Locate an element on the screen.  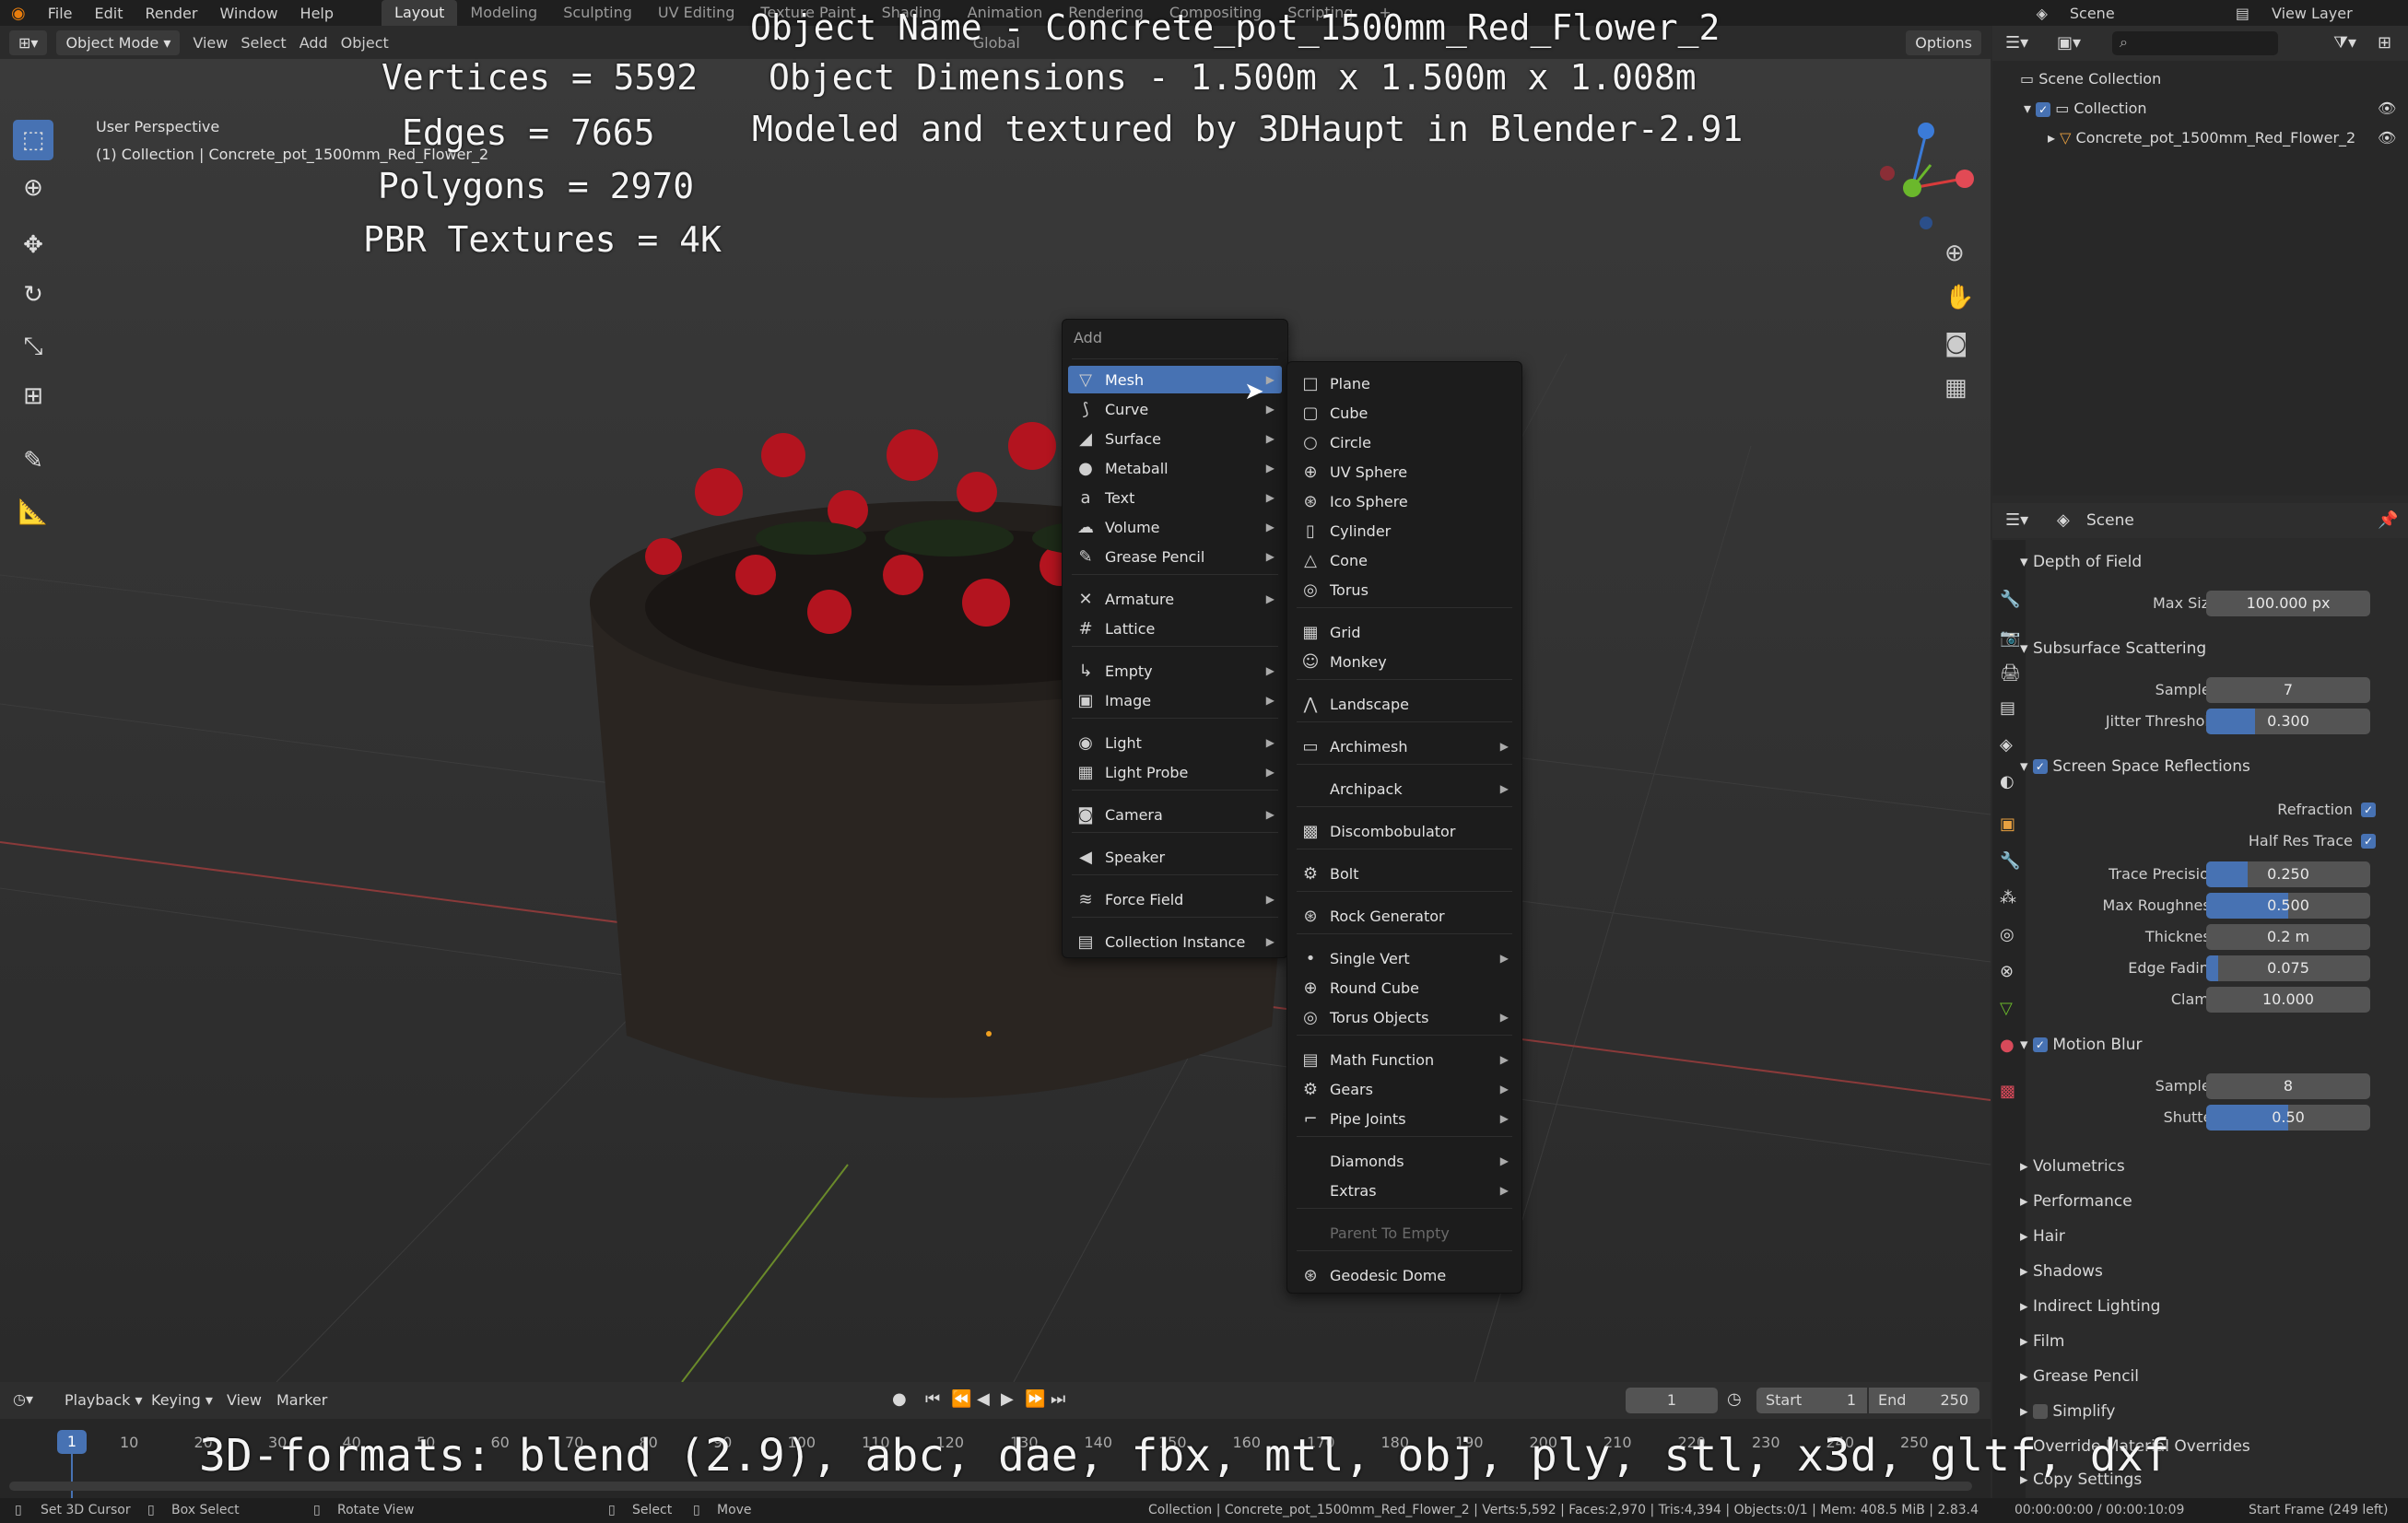
trace-precision-slider: 0.250 is located at coordinates (2288, 874).